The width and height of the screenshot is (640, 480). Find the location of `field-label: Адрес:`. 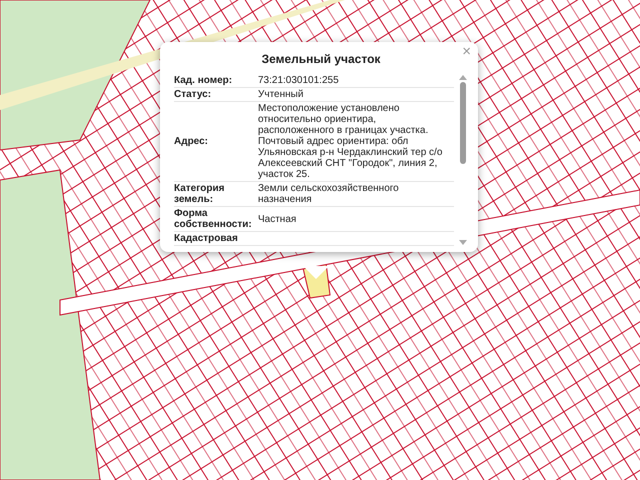

field-label: Адрес: is located at coordinates (191, 141).